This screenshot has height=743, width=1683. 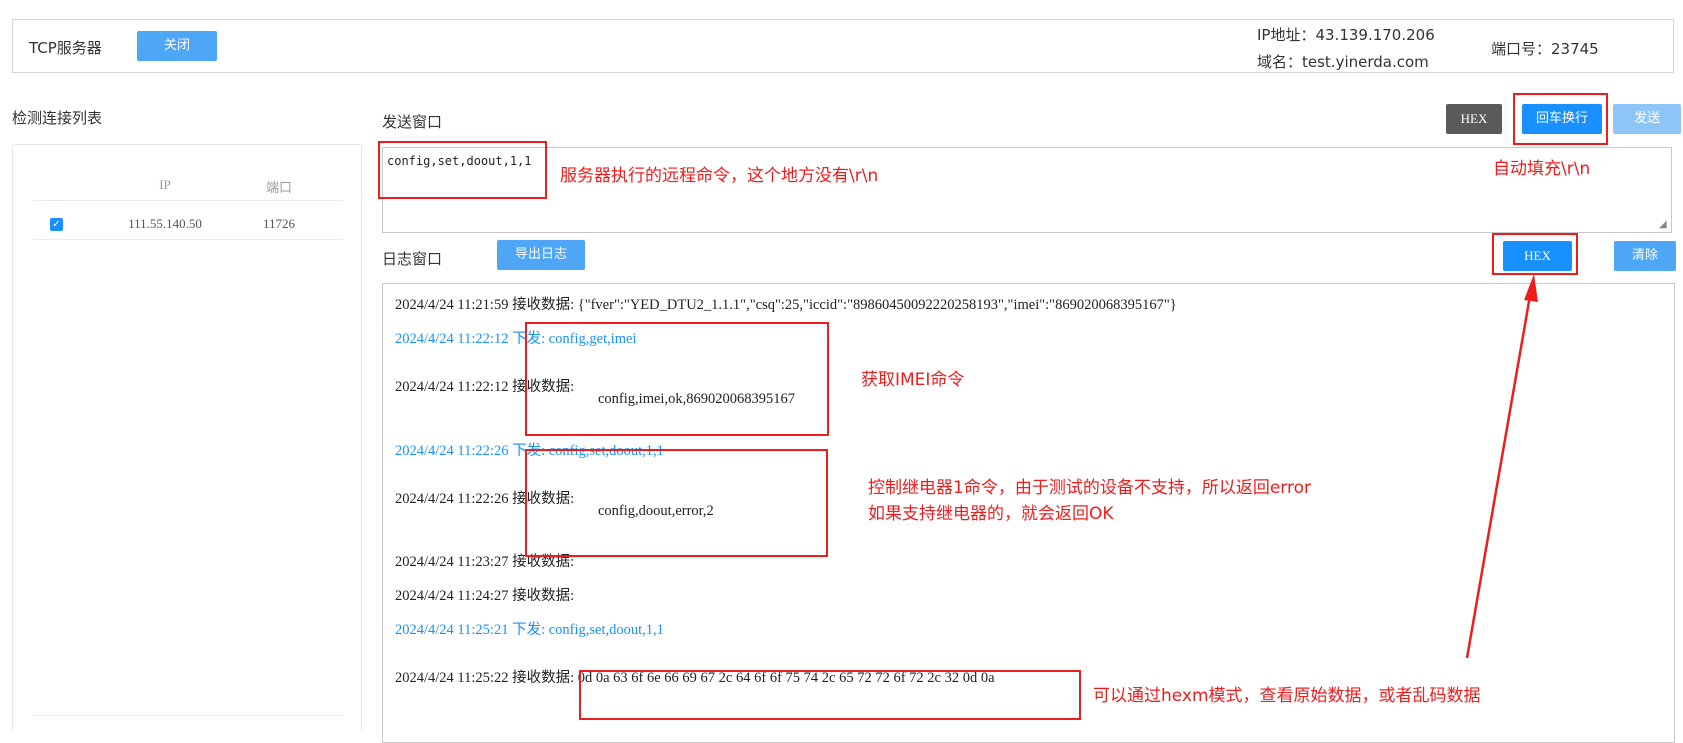 What do you see at coordinates (1664, 225) in the screenshot?
I see `resize-grip-icon: ◢` at bounding box center [1664, 225].